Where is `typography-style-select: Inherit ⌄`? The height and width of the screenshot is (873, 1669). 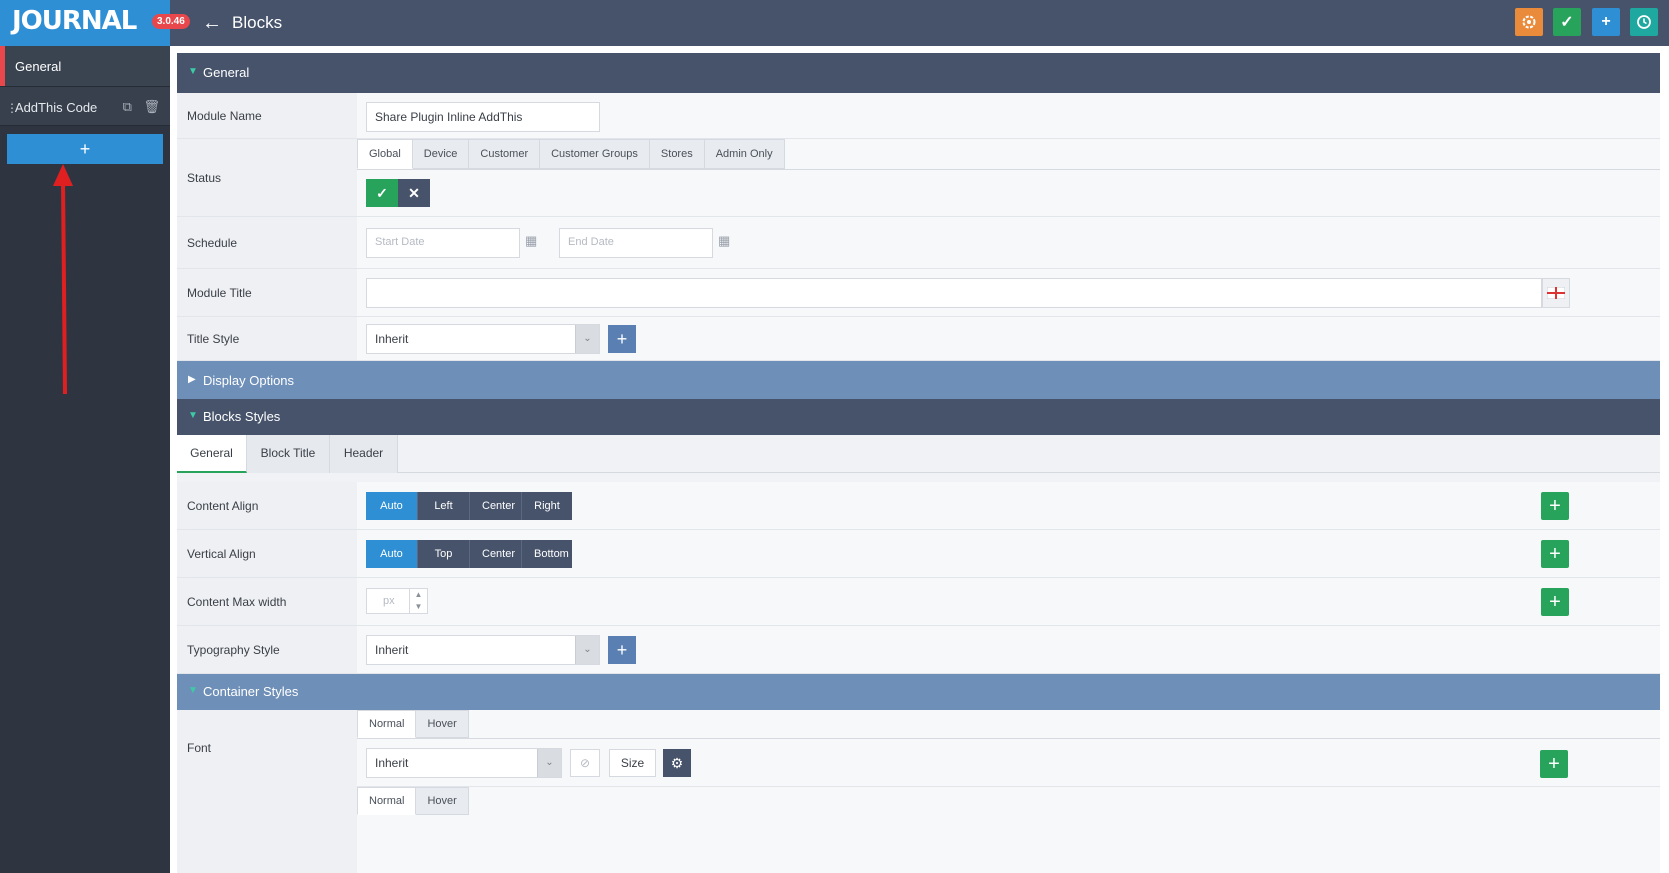
typography-style-select: Inherit ⌄ is located at coordinates (483, 650).